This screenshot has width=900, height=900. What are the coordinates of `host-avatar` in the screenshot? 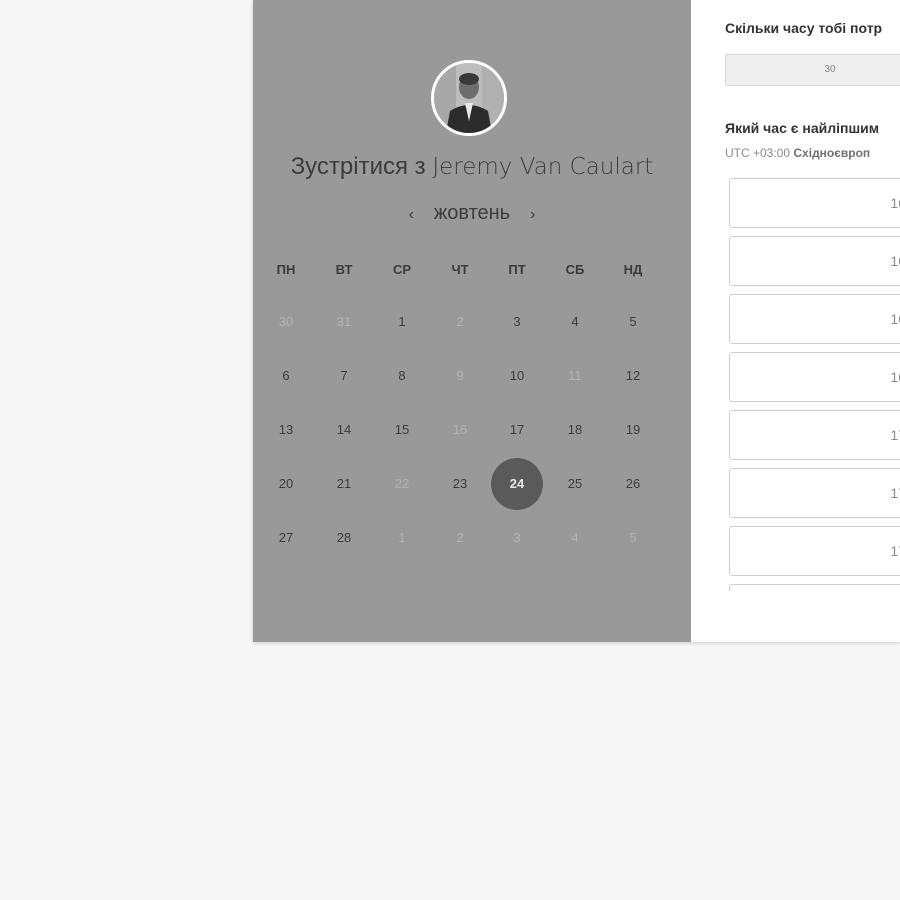 It's located at (469, 98).